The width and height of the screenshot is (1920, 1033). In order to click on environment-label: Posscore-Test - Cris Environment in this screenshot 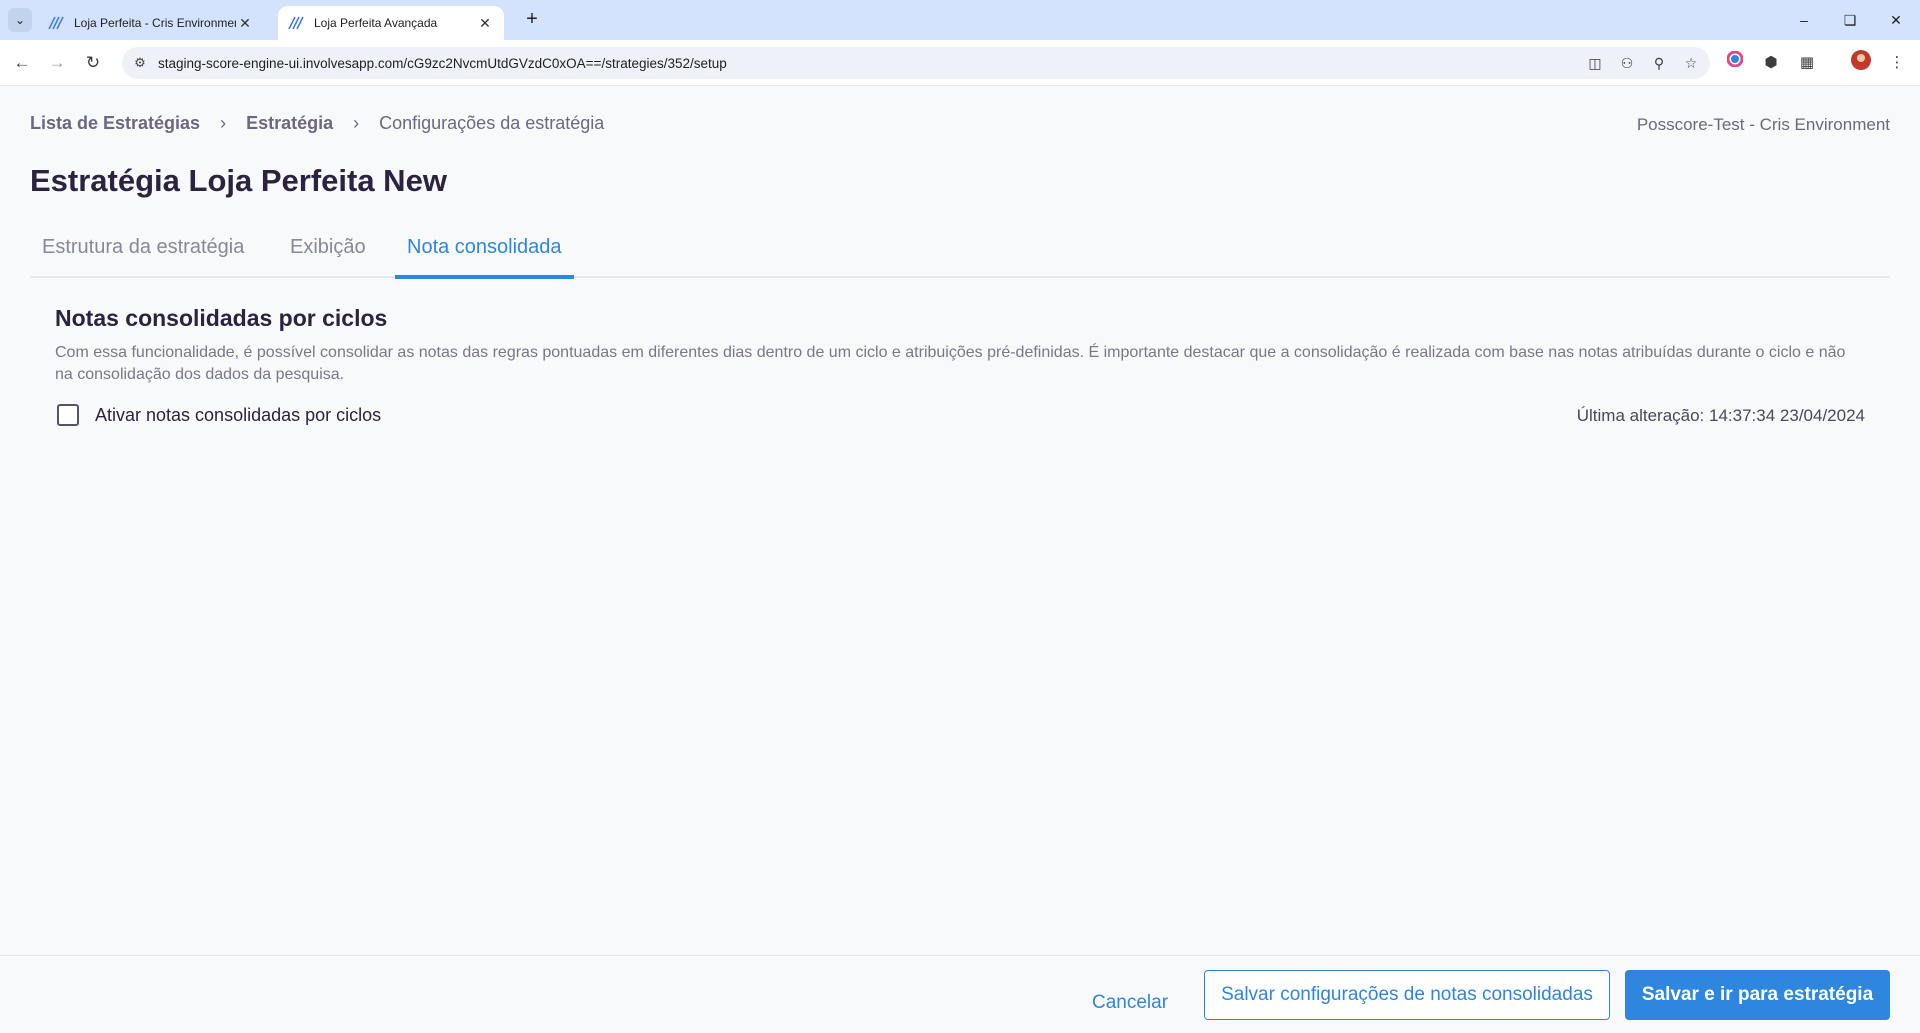, I will do `click(1763, 124)`.